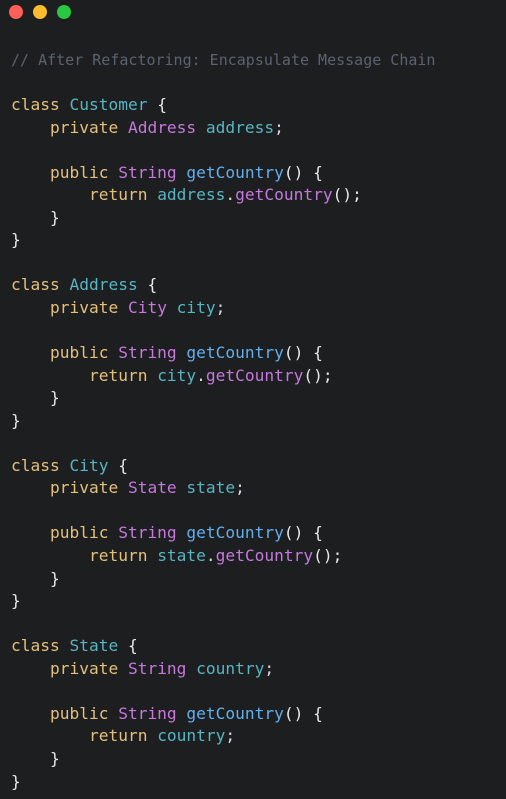 This screenshot has height=799, width=506. What do you see at coordinates (108, 105) in the screenshot?
I see `code-token-identifier: Customer` at bounding box center [108, 105].